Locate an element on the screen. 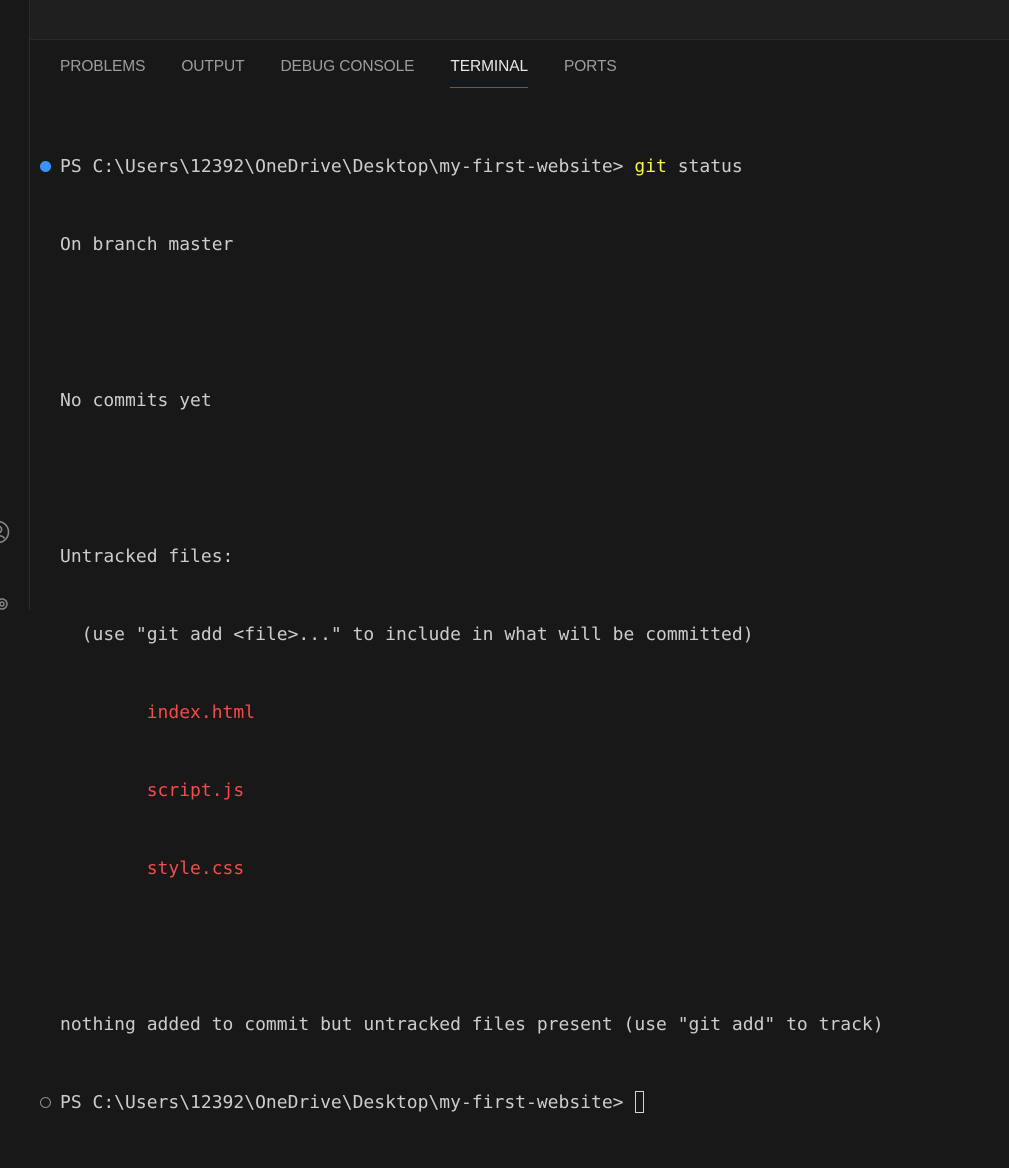  untracked-file: style.css is located at coordinates (195, 868).